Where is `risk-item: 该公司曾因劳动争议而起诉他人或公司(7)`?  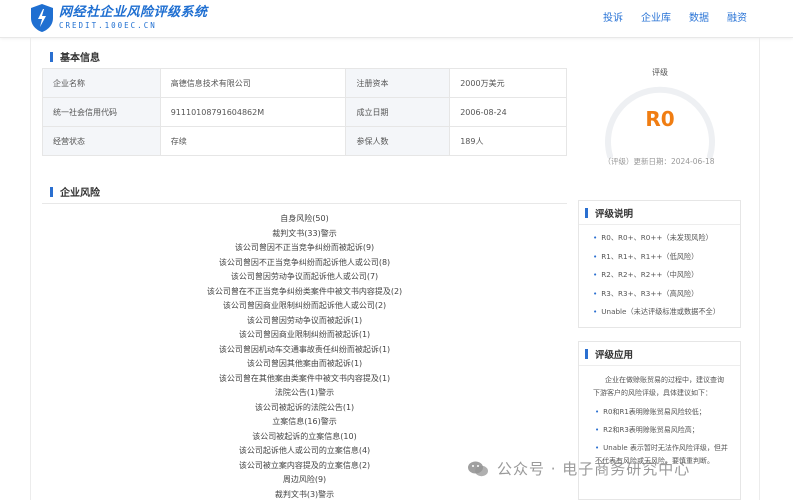 risk-item: 该公司曾因劳动争议而起诉他人或公司(7) is located at coordinates (304, 277).